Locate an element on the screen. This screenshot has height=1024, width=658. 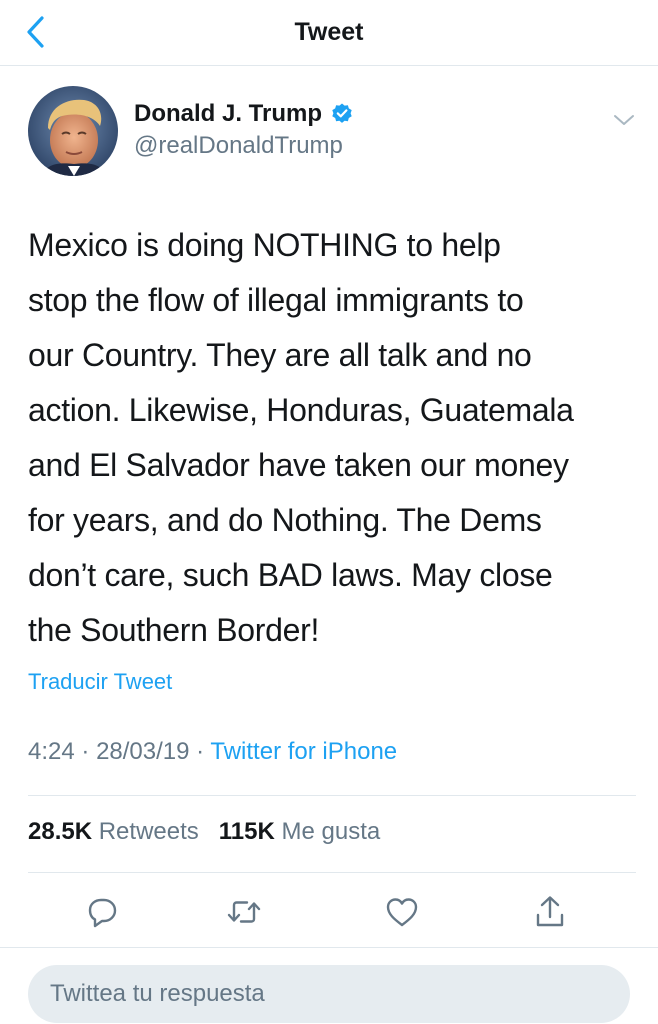
tweet-line: action. Likewise, Honduras, Guatemala is located at coordinates (301, 410).